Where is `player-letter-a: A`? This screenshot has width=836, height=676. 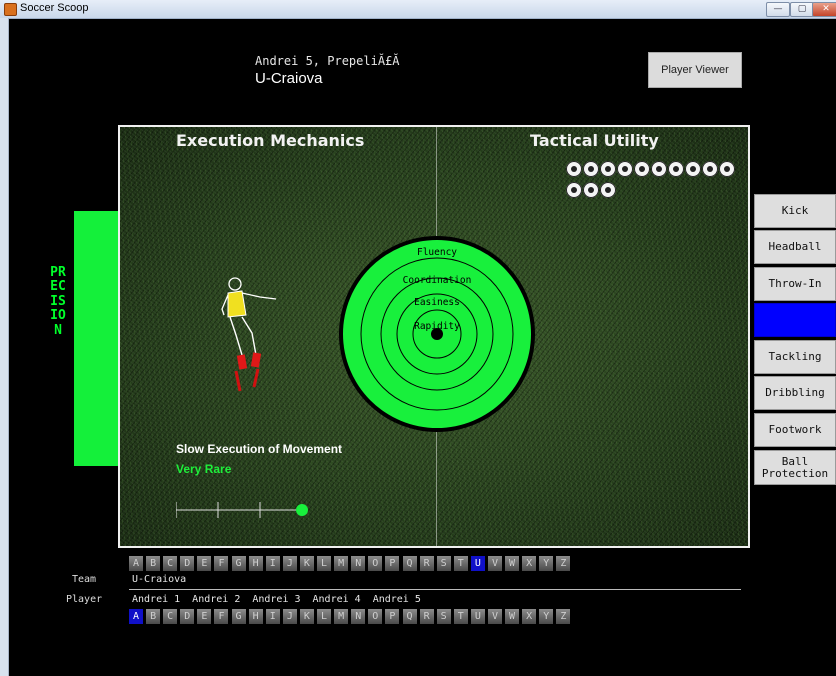
player-letter-a: A is located at coordinates (136, 616).